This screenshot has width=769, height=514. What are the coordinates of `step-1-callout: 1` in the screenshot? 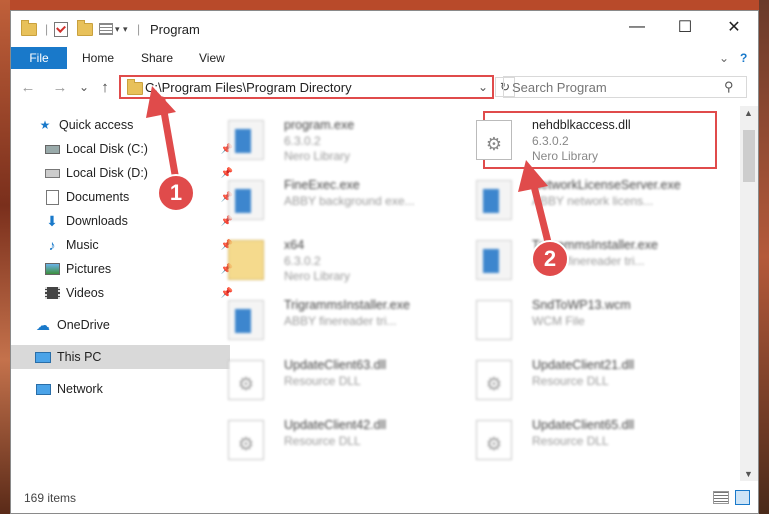 It's located at (176, 193).